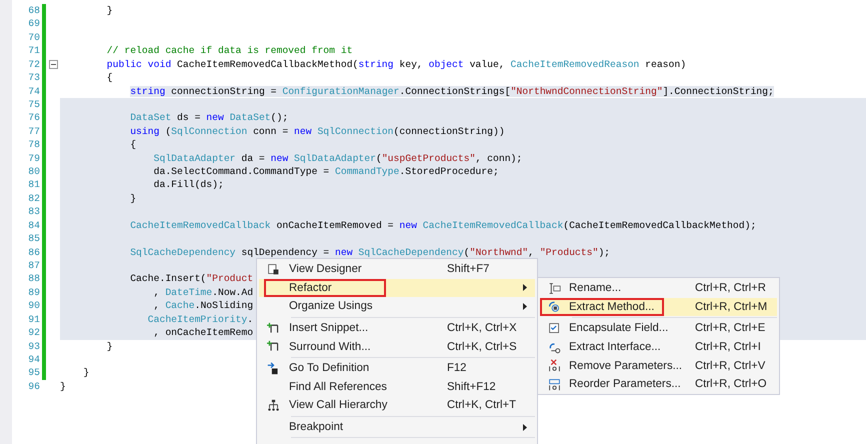 This screenshot has height=444, width=866. What do you see at coordinates (34, 225) in the screenshot?
I see `line-number: 84` at bounding box center [34, 225].